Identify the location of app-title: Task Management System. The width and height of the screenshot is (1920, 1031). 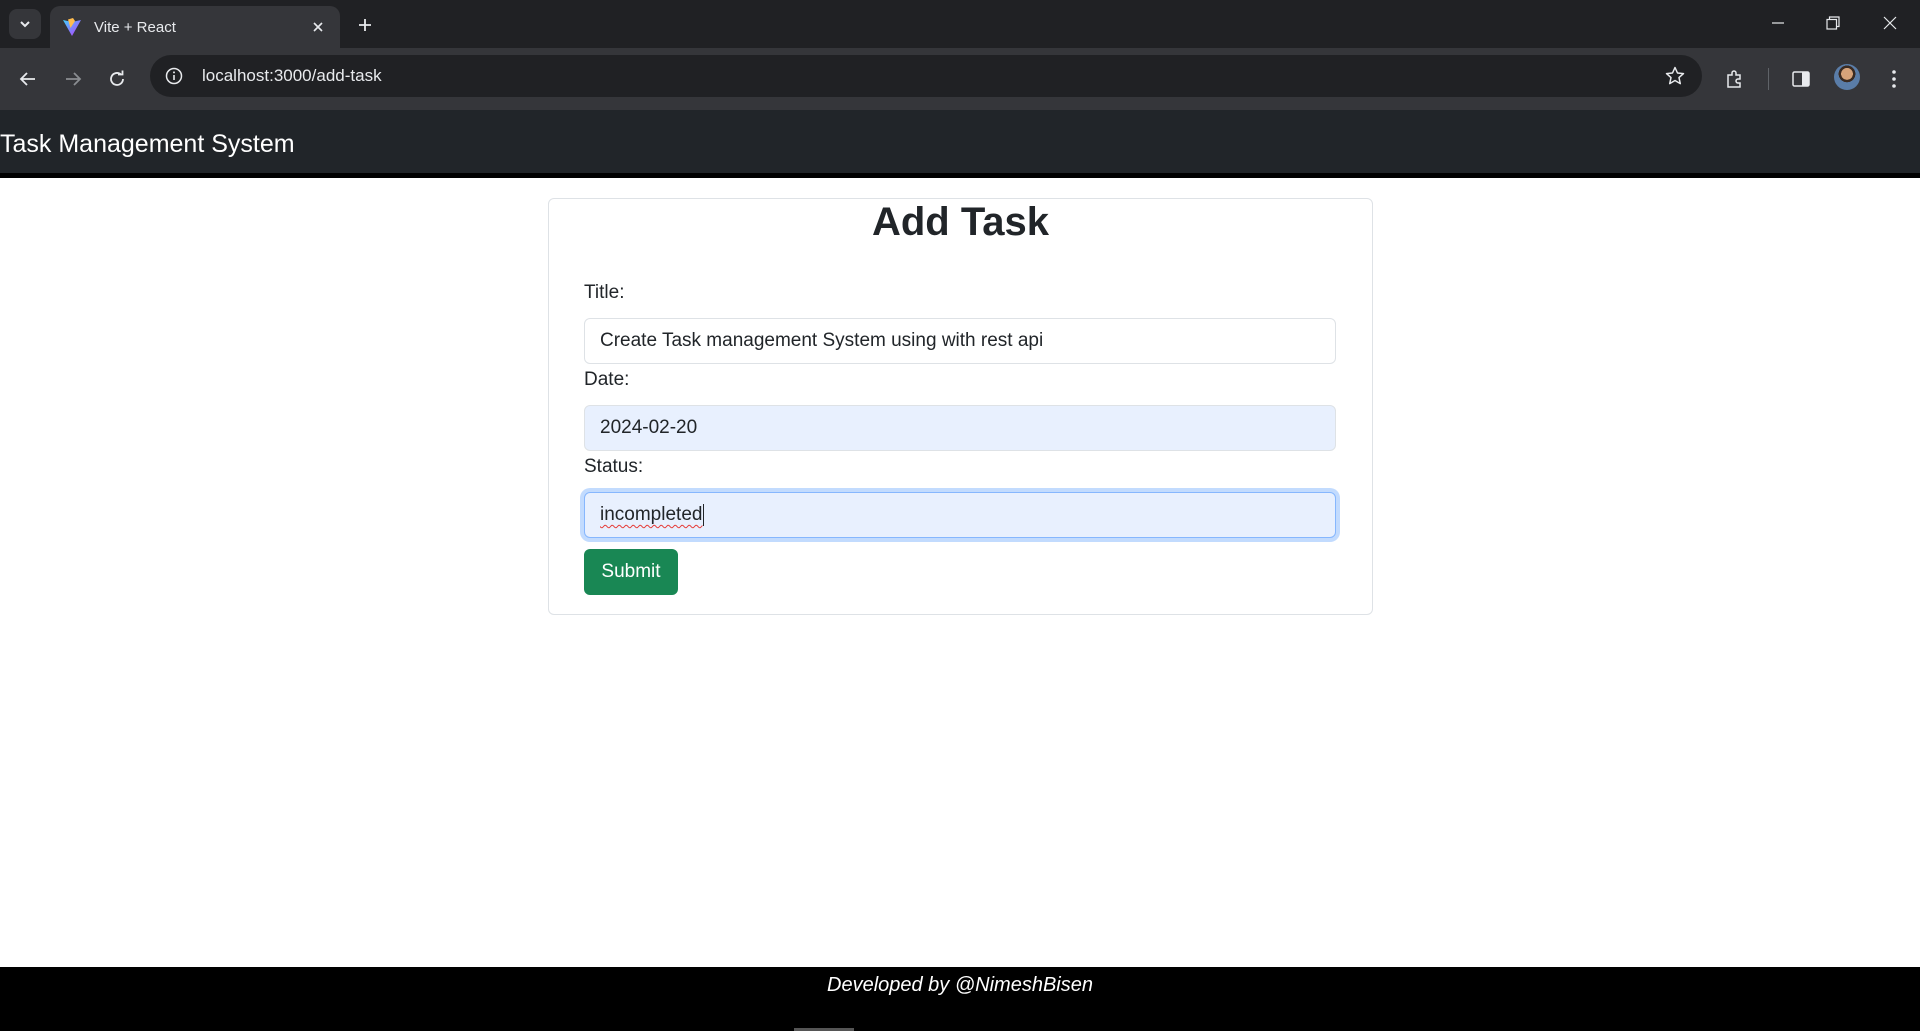
(147, 144).